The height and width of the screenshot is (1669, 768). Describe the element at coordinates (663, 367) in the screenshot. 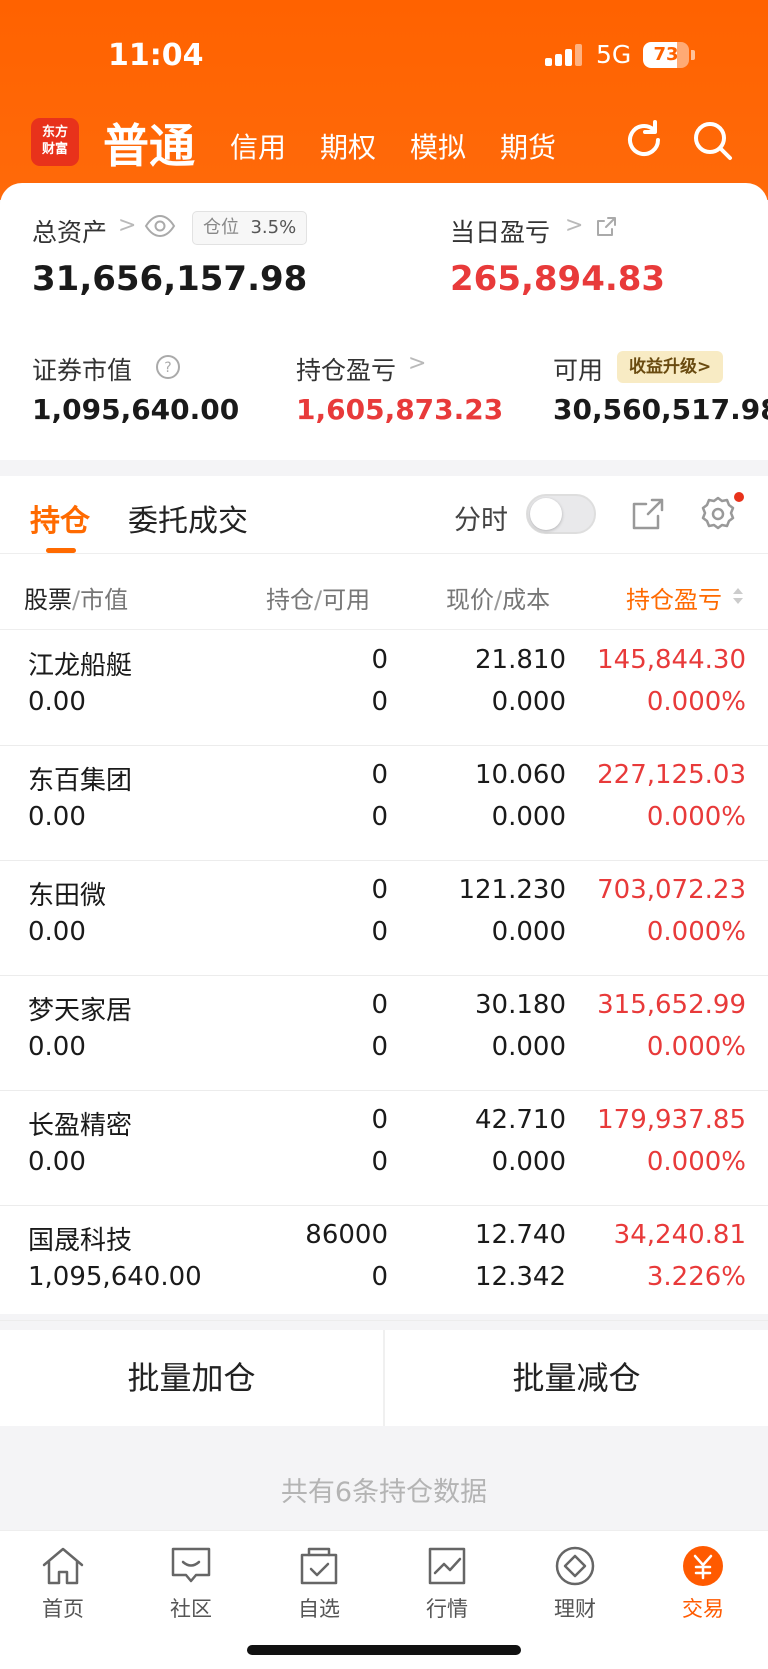

I see `upgrade-badge-label: 收益升级` at that location.